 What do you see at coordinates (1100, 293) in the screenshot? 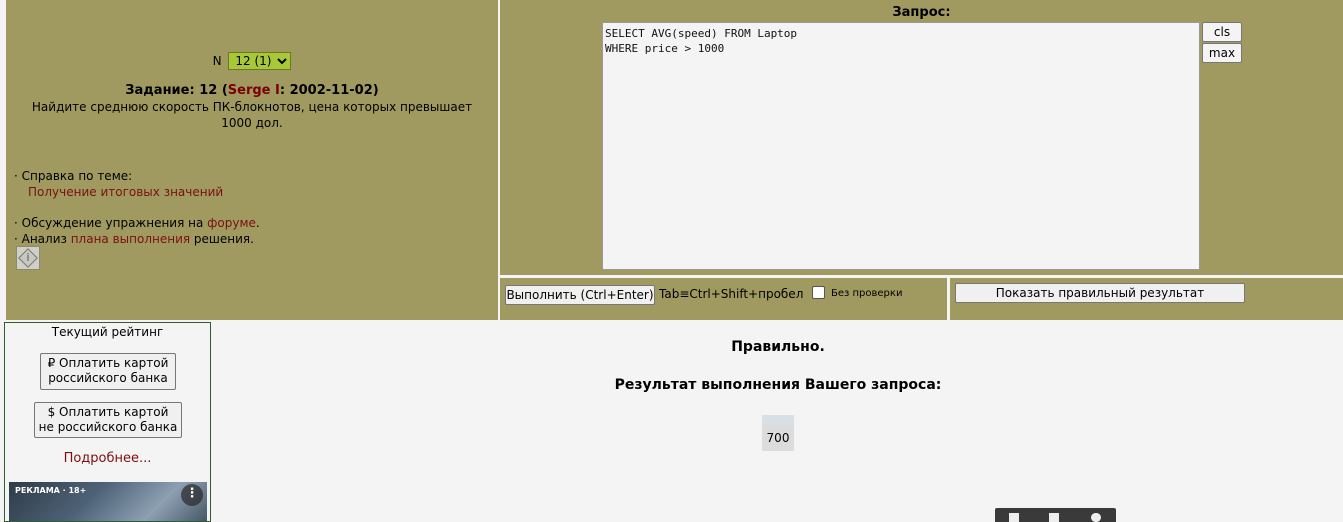
I see `show-correct-result-button: Показать правильный результат` at bounding box center [1100, 293].